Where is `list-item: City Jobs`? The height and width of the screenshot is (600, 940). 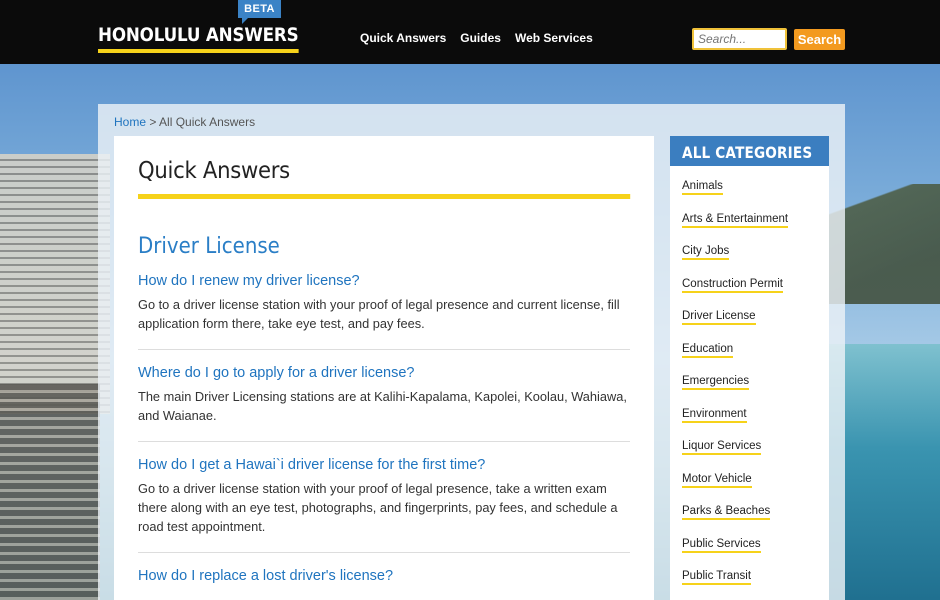
list-item: City Jobs is located at coordinates (749, 257).